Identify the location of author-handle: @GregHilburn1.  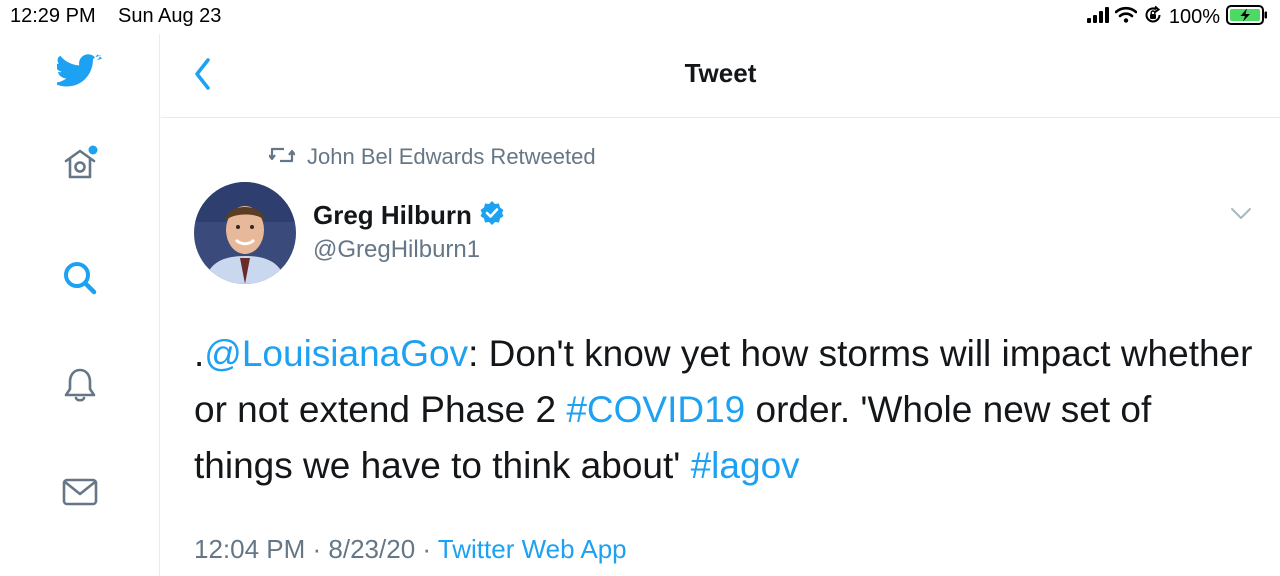
(396, 250).